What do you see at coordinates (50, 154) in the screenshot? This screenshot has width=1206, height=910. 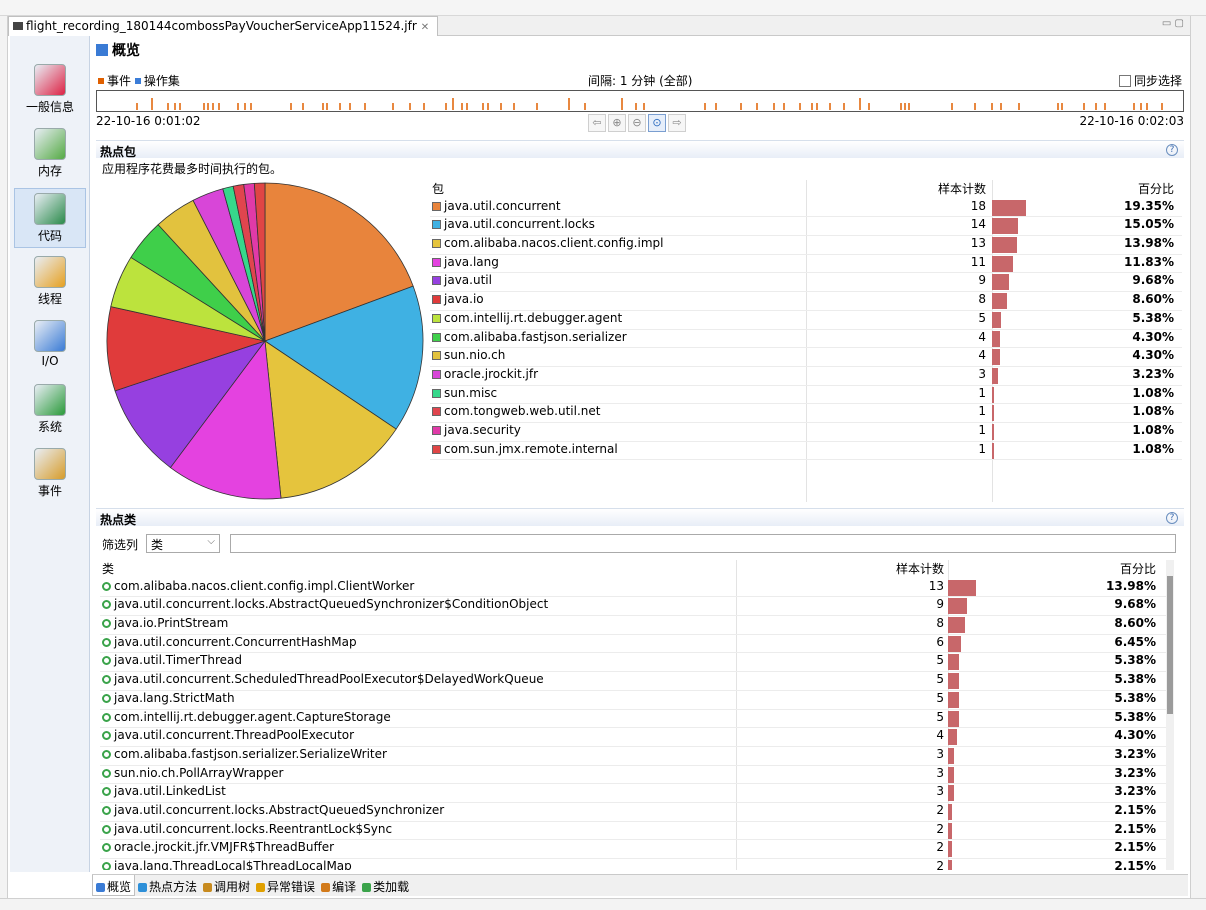 I see `nav-item-1: 内存` at bounding box center [50, 154].